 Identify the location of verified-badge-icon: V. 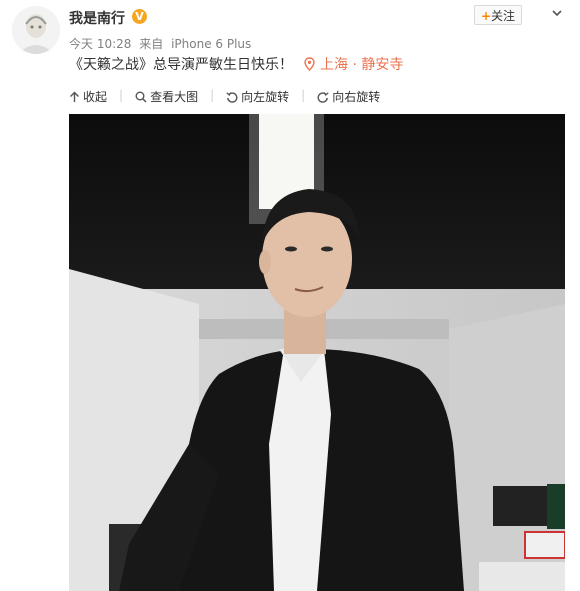
(139, 16).